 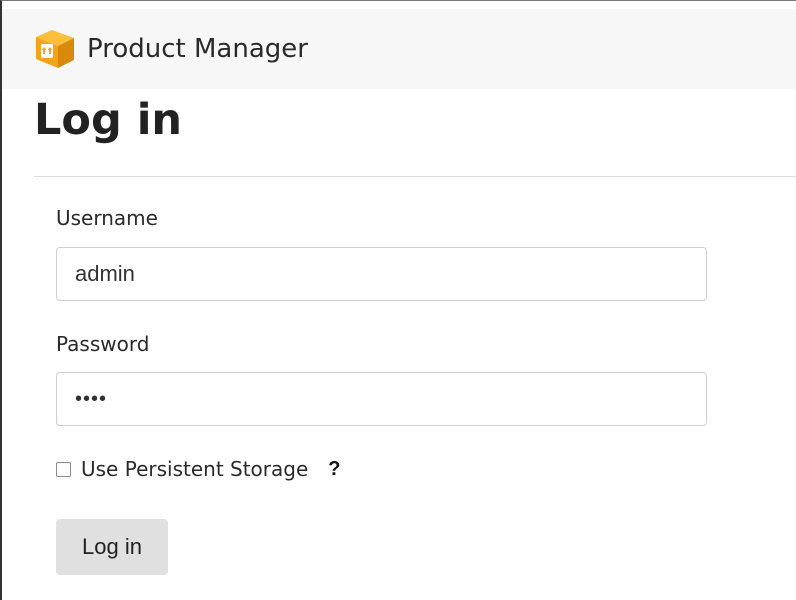 I want to click on login-button: Log in, so click(x=112, y=547).